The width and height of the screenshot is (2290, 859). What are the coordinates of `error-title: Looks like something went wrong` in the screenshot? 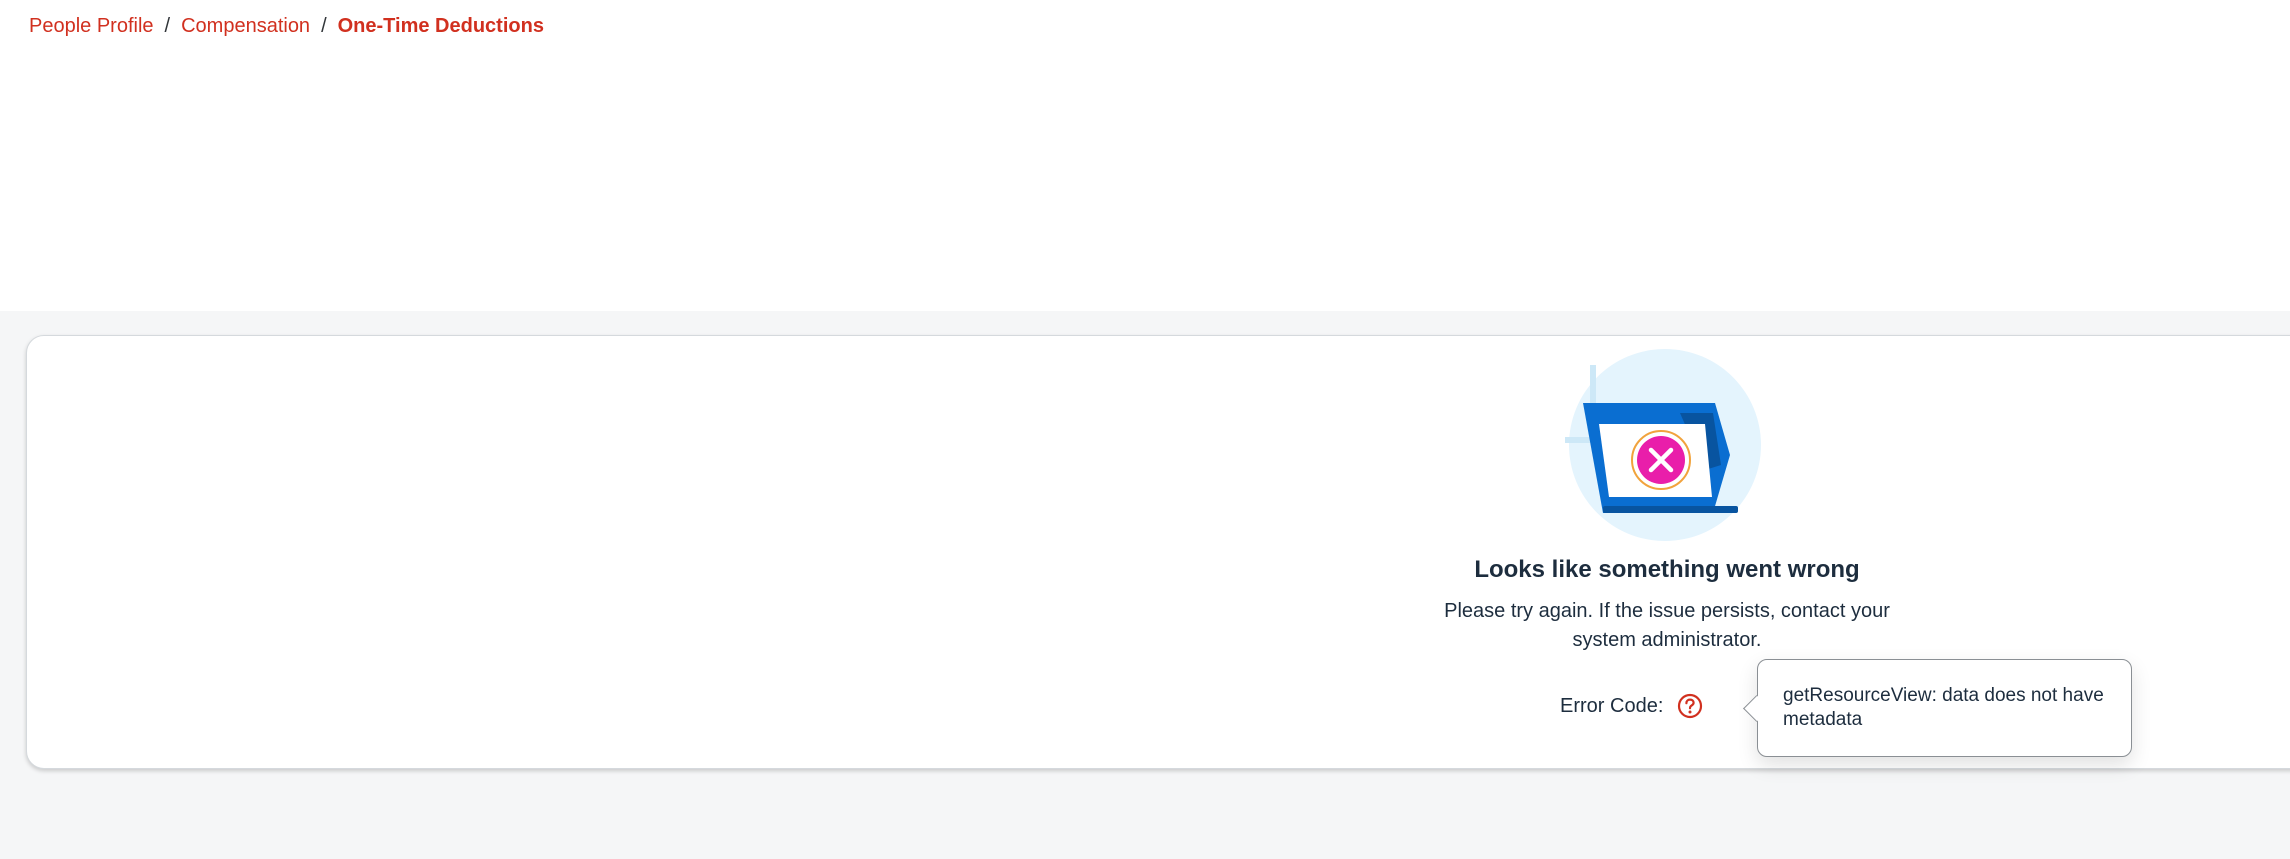 It's located at (1667, 569).